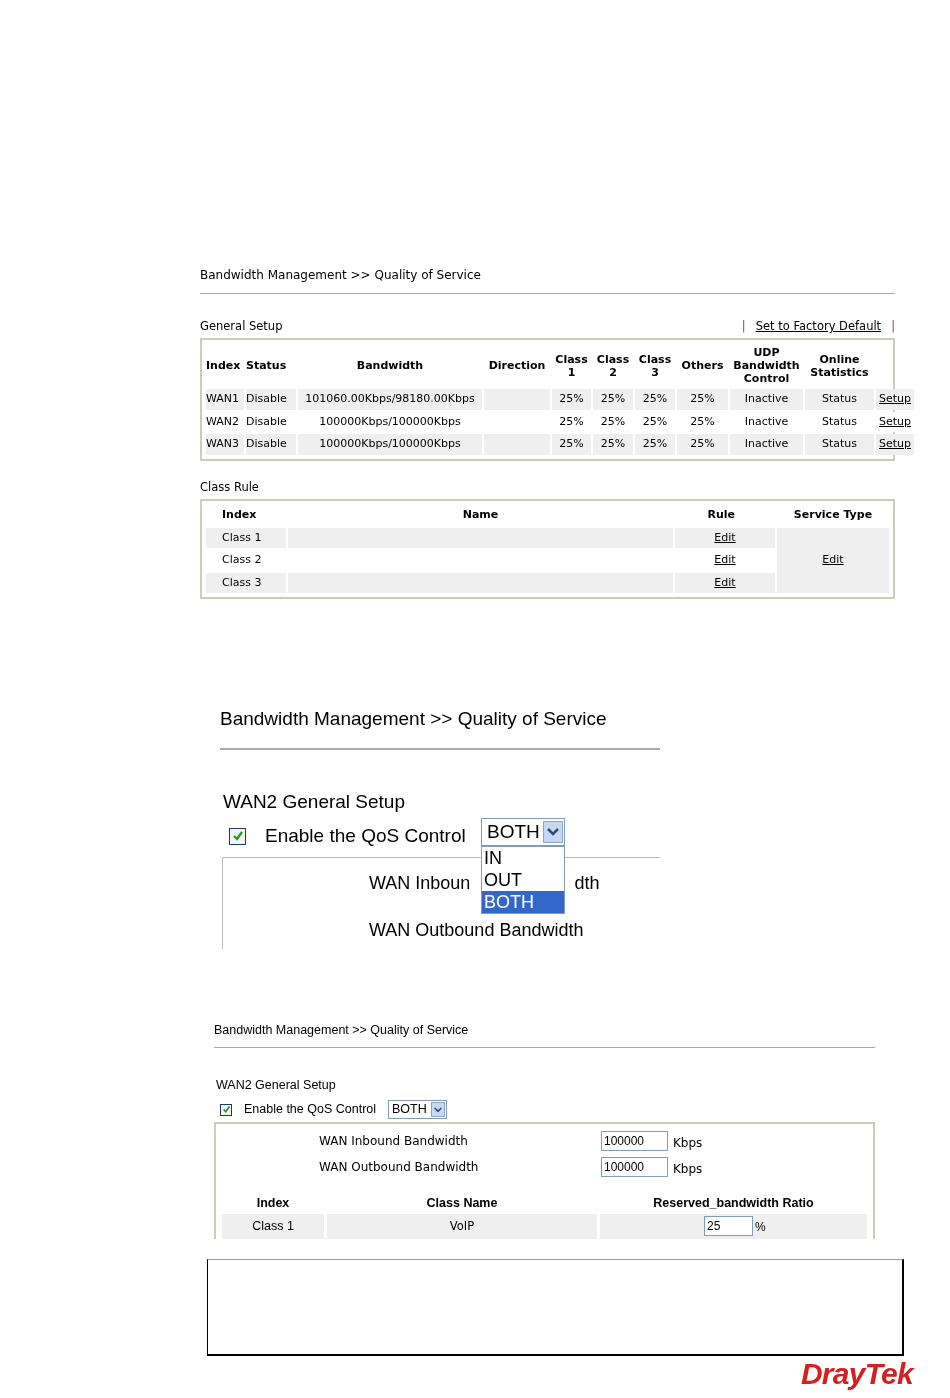  What do you see at coordinates (390, 366) in the screenshot?
I see `column-header: Bandwidth` at bounding box center [390, 366].